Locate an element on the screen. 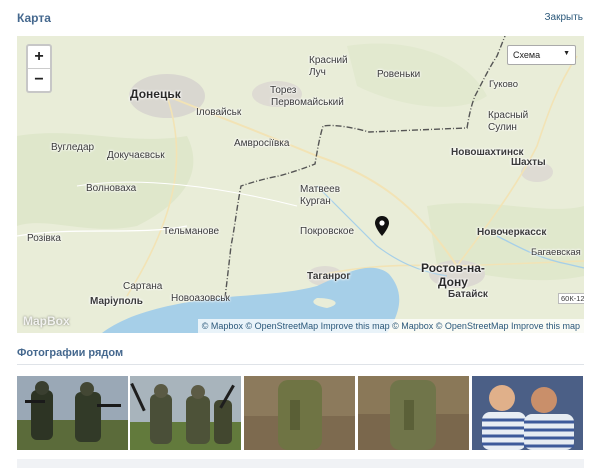  city-mariupol: Маріуполь is located at coordinates (116, 301).